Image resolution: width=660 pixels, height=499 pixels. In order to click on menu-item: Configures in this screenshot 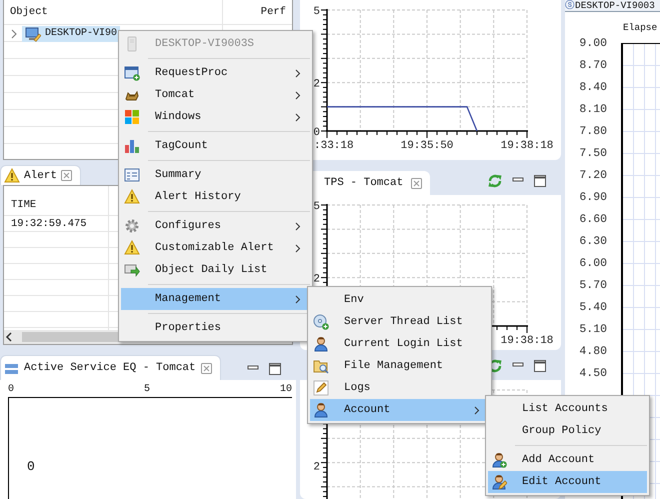, I will do `click(215, 226)`.